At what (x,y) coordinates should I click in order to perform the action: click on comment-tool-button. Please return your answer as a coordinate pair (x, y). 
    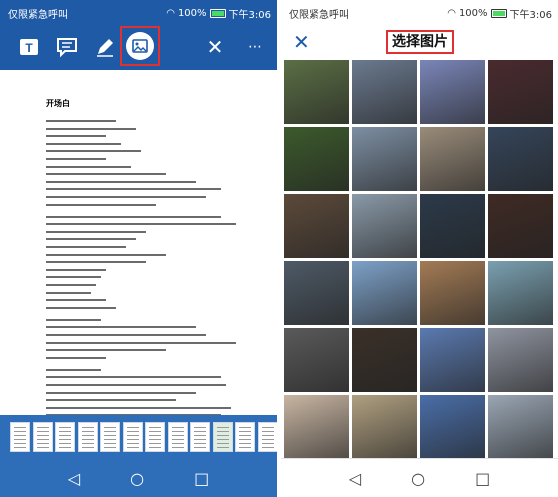
    Looking at the image, I should click on (67, 47).